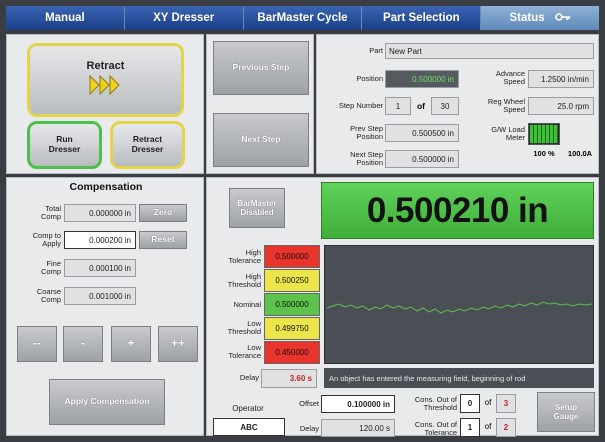 This screenshot has width=605, height=442. Describe the element at coordinates (106, 187) in the screenshot. I see `compensation-title: Compensation` at that location.